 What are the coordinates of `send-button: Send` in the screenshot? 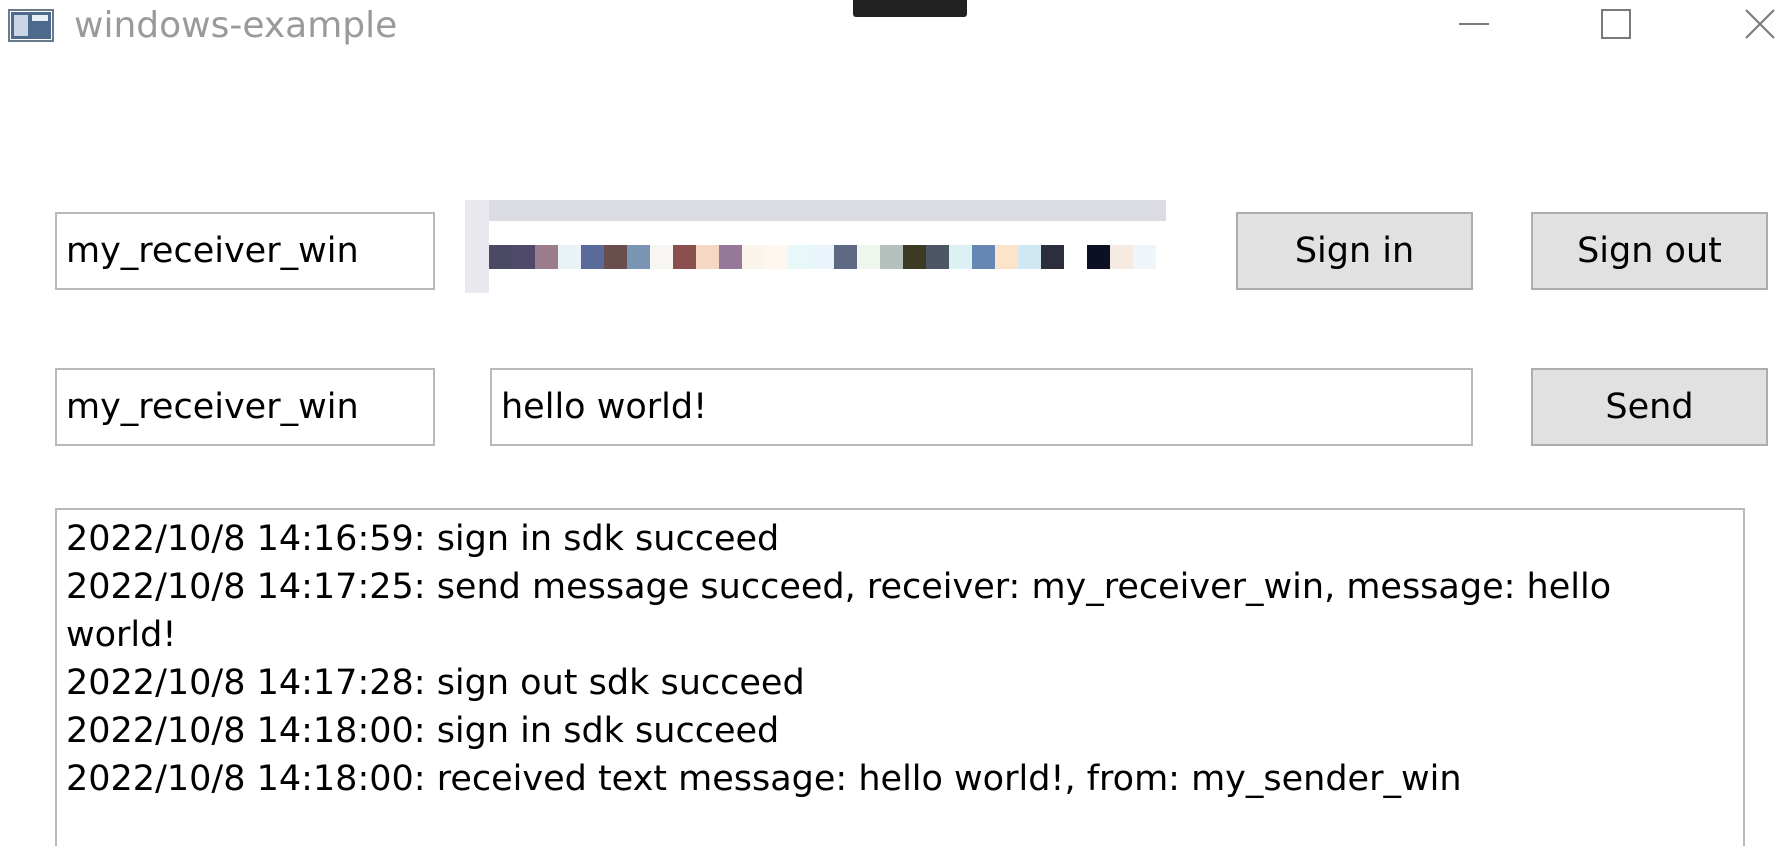 It's located at (1649, 407).